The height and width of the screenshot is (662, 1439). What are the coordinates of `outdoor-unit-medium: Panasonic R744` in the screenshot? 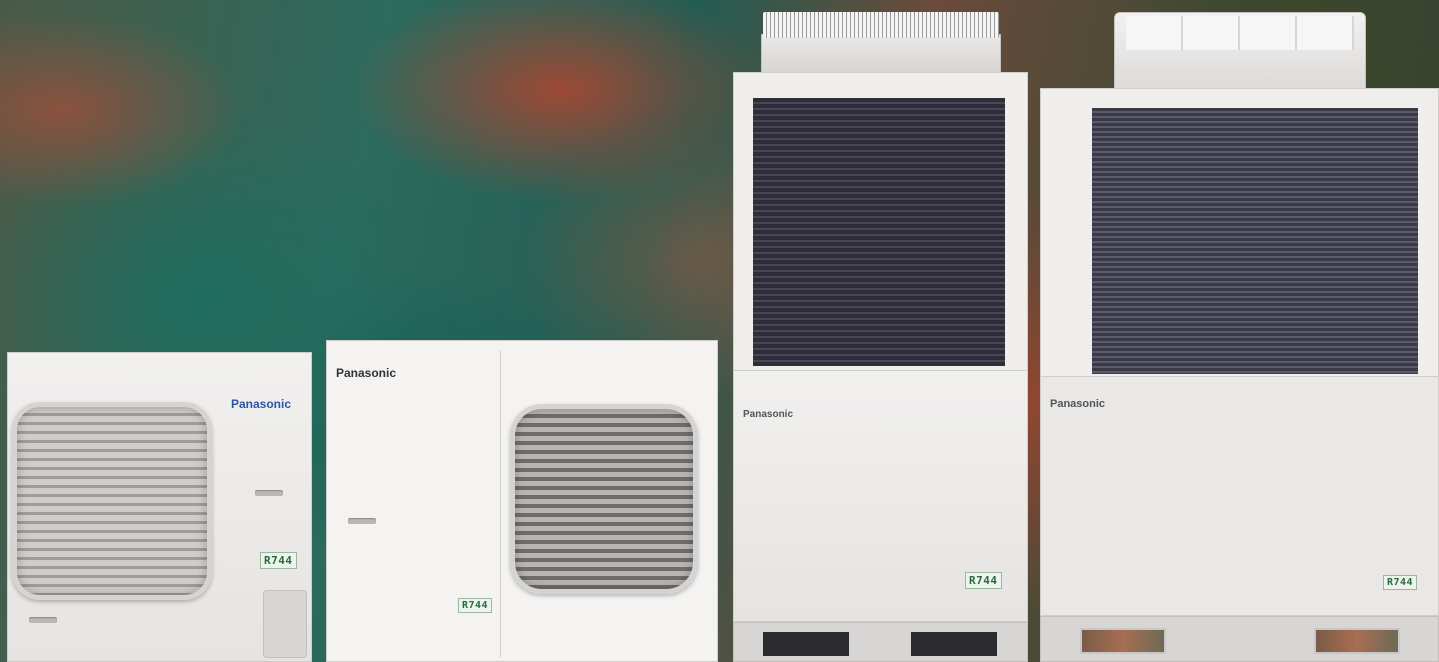 It's located at (522, 501).